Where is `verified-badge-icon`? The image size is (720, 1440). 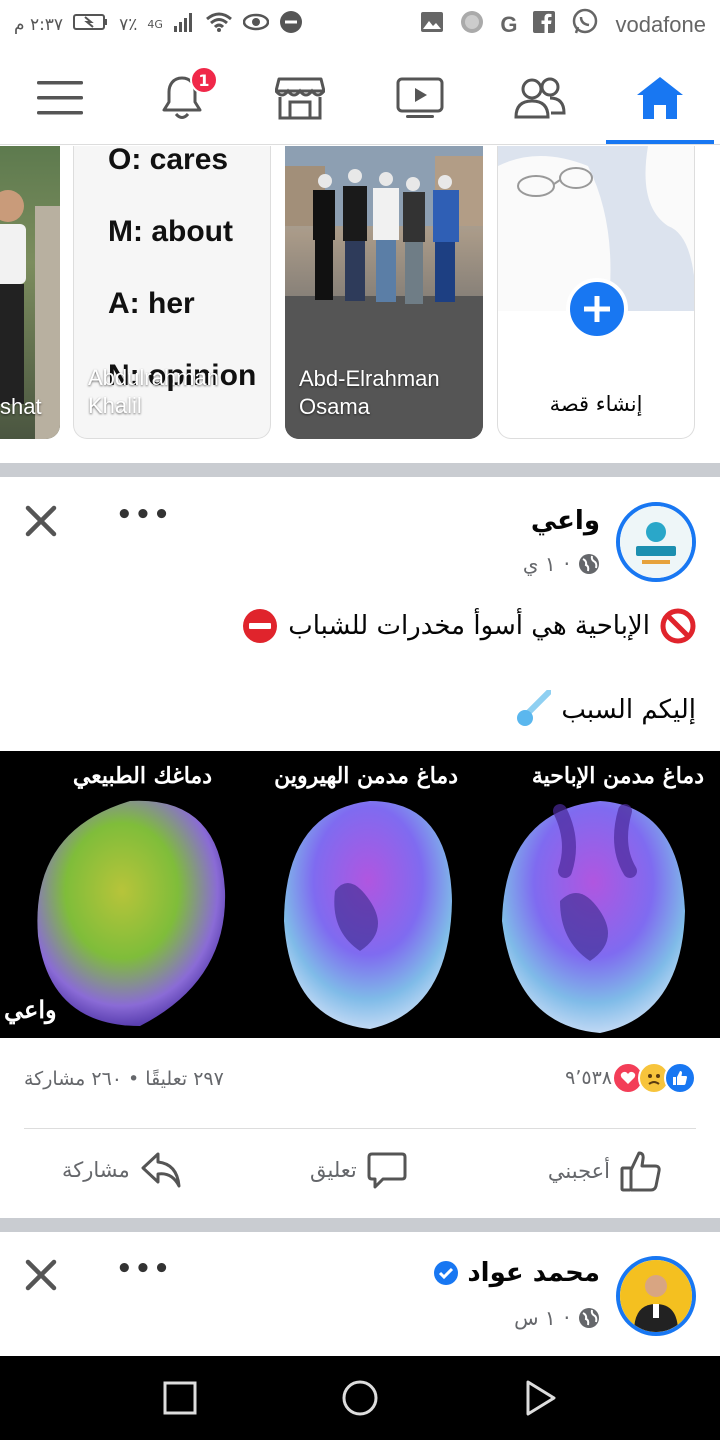
verified-badge-icon is located at coordinates (446, 1273).